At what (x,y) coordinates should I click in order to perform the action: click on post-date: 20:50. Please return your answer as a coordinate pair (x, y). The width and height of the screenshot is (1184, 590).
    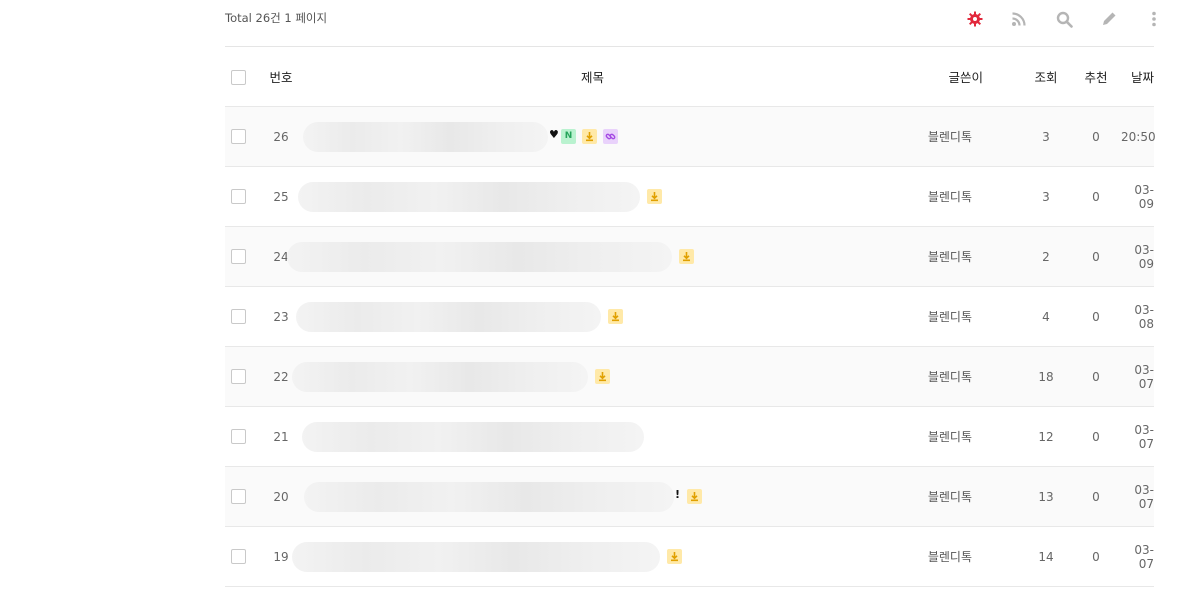
    Looking at the image, I should click on (1138, 136).